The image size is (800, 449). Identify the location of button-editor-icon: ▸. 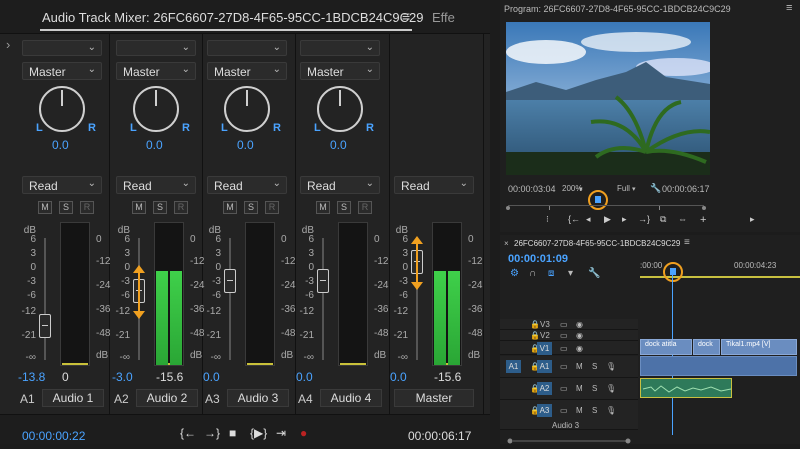
(752, 219).